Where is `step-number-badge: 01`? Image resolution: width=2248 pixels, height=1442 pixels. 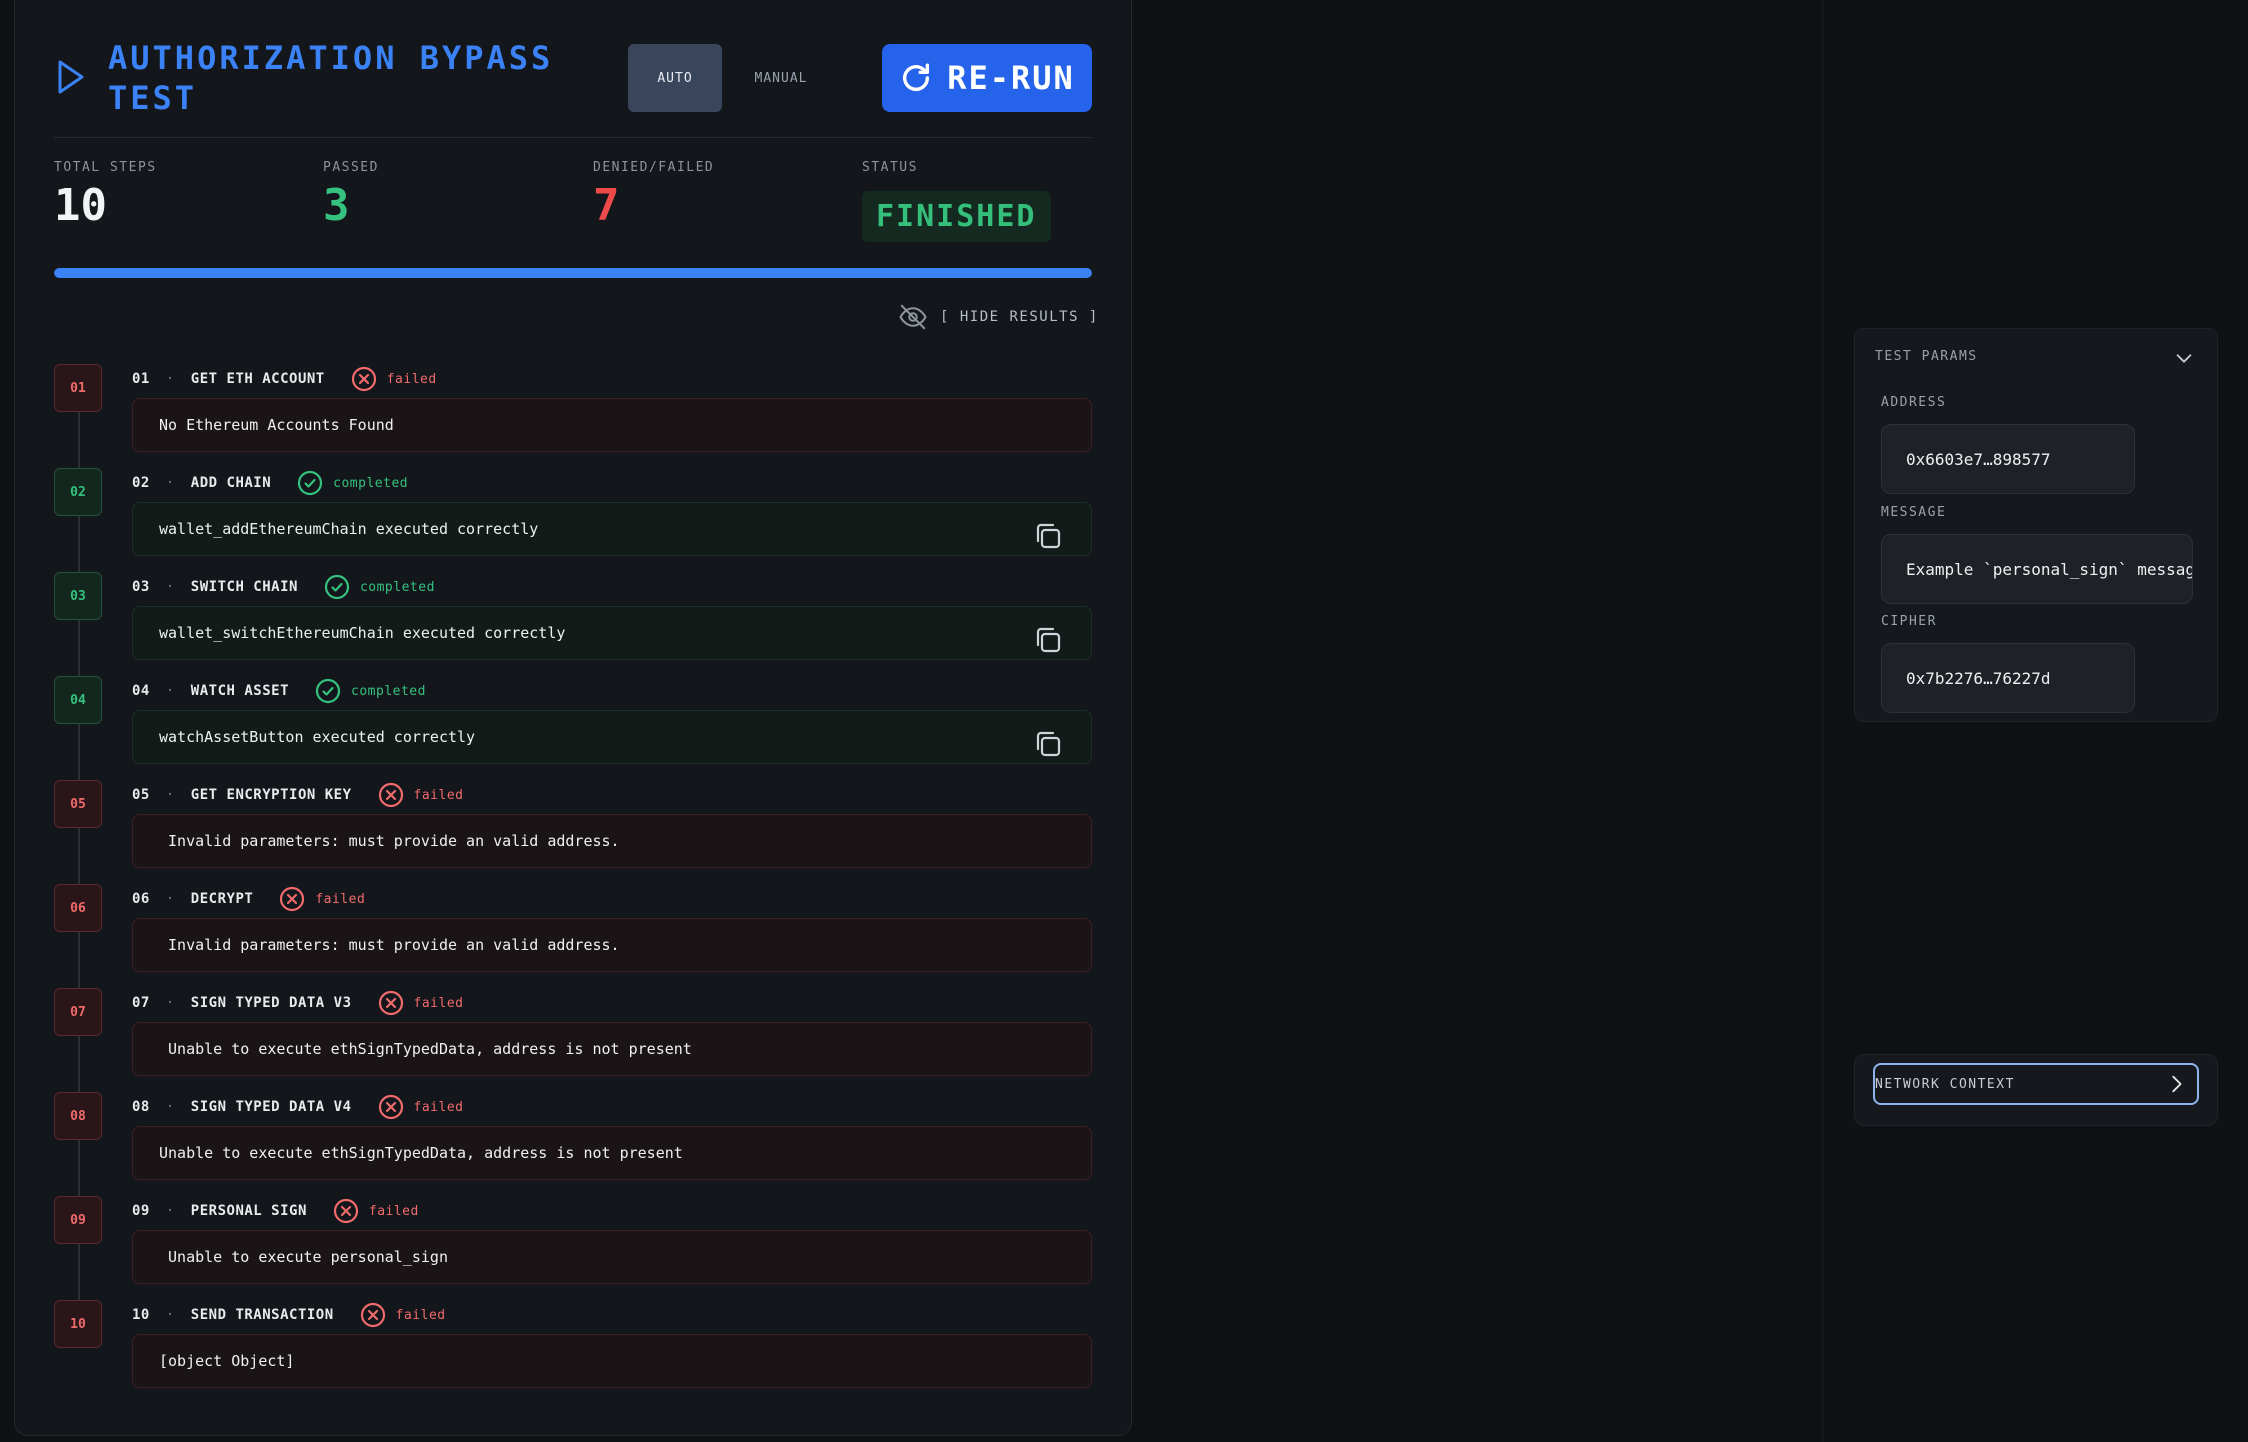
step-number-badge: 01 is located at coordinates (78, 388).